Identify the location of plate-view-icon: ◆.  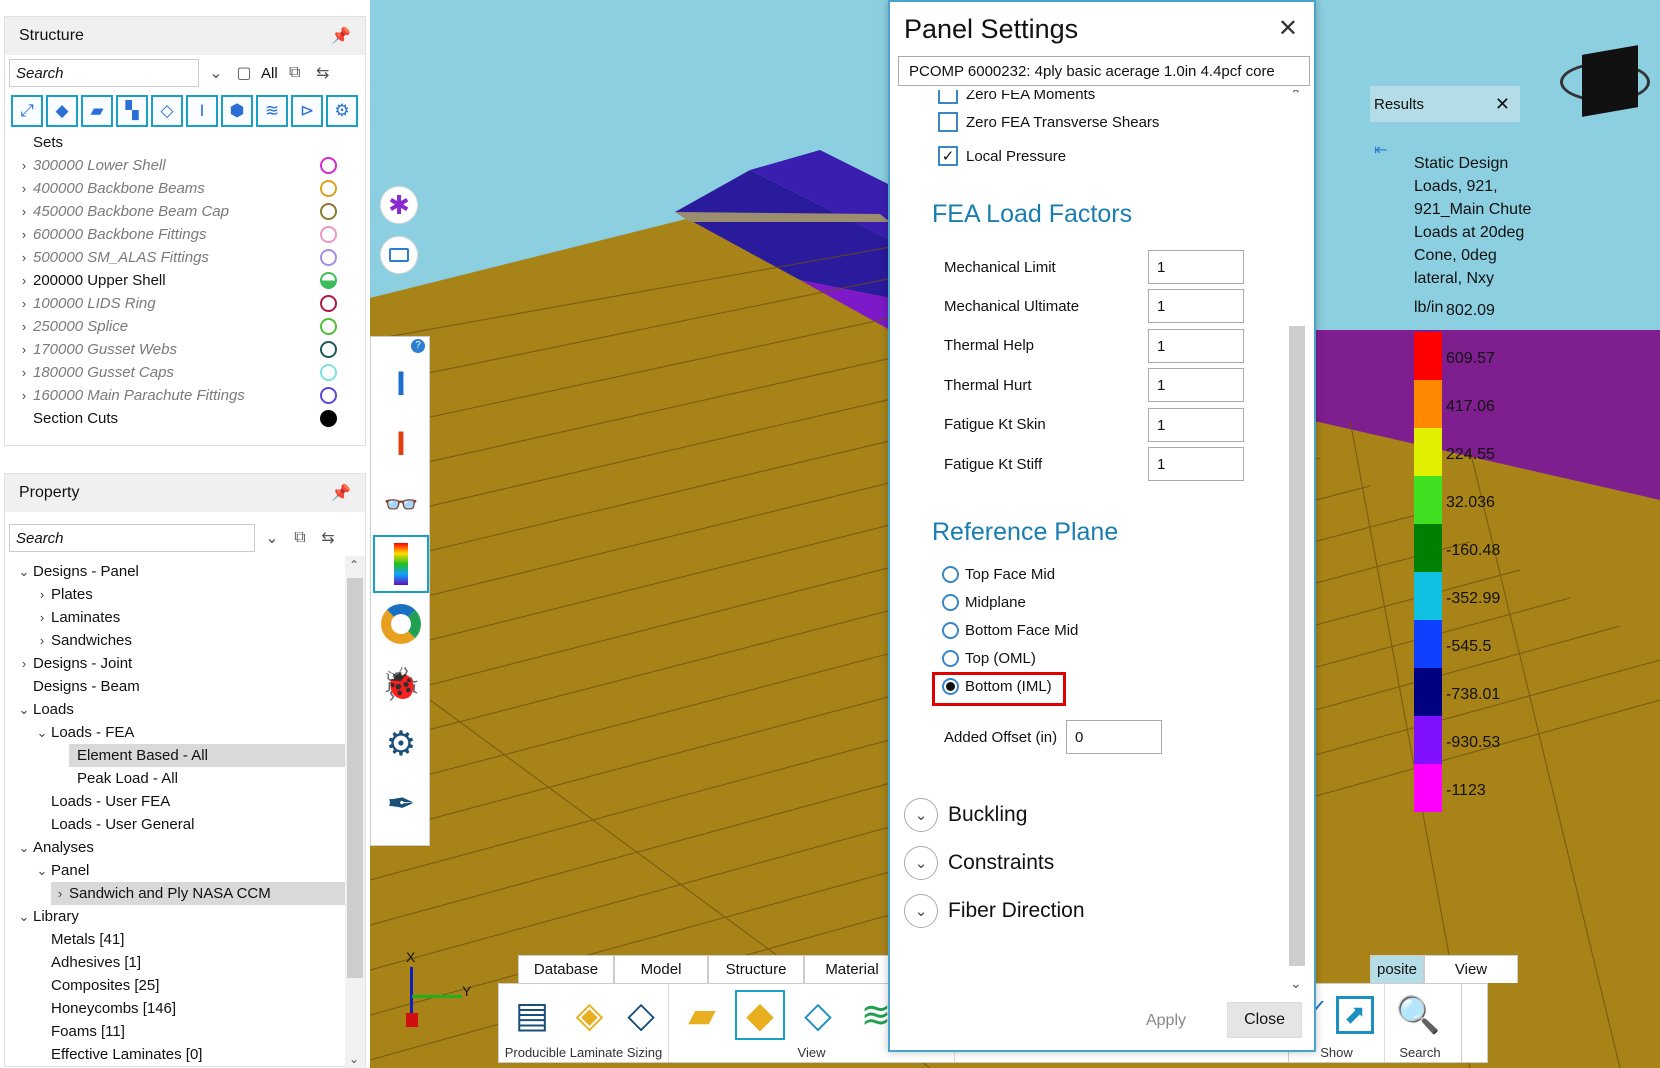
(760, 1015).